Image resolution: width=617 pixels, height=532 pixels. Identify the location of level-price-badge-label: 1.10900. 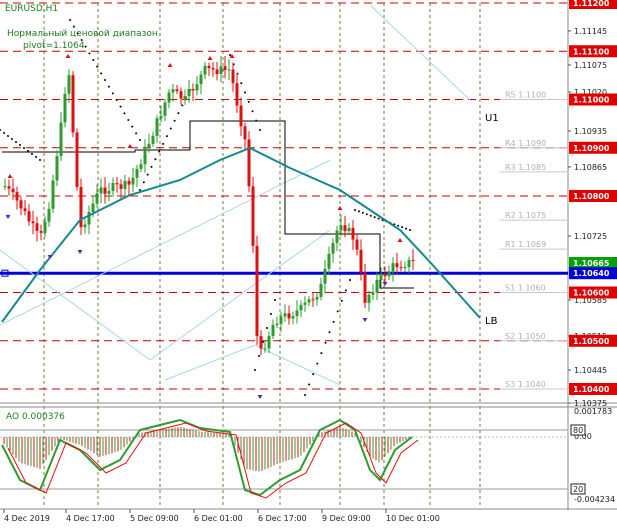
(591, 148).